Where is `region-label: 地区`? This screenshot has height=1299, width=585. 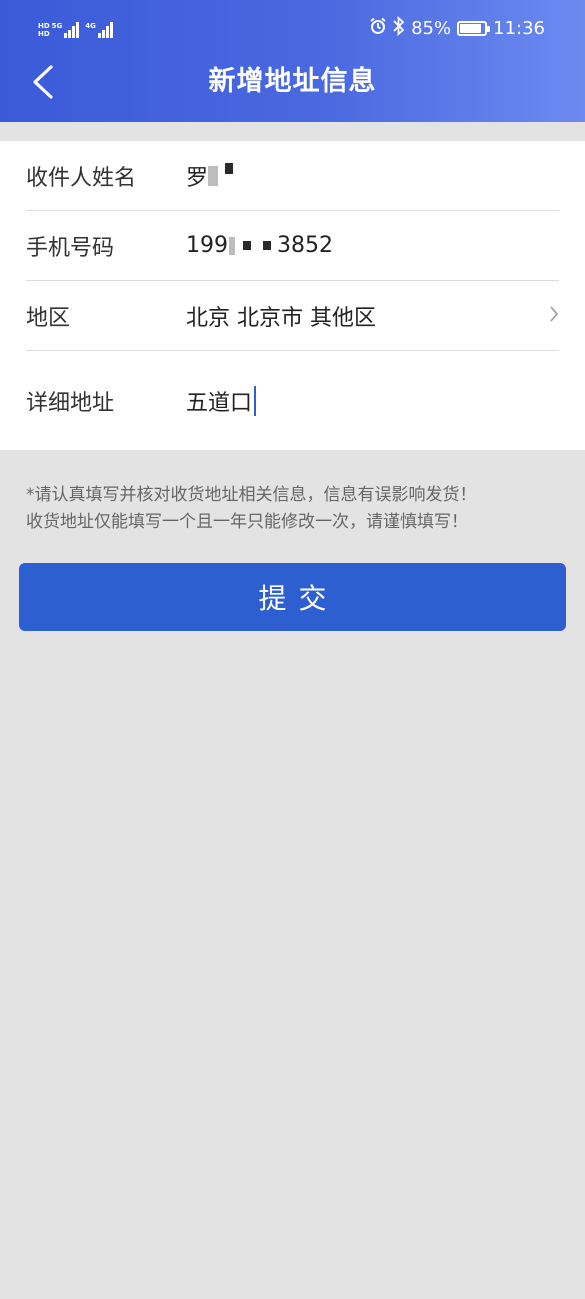
region-label: 地区 is located at coordinates (48, 318).